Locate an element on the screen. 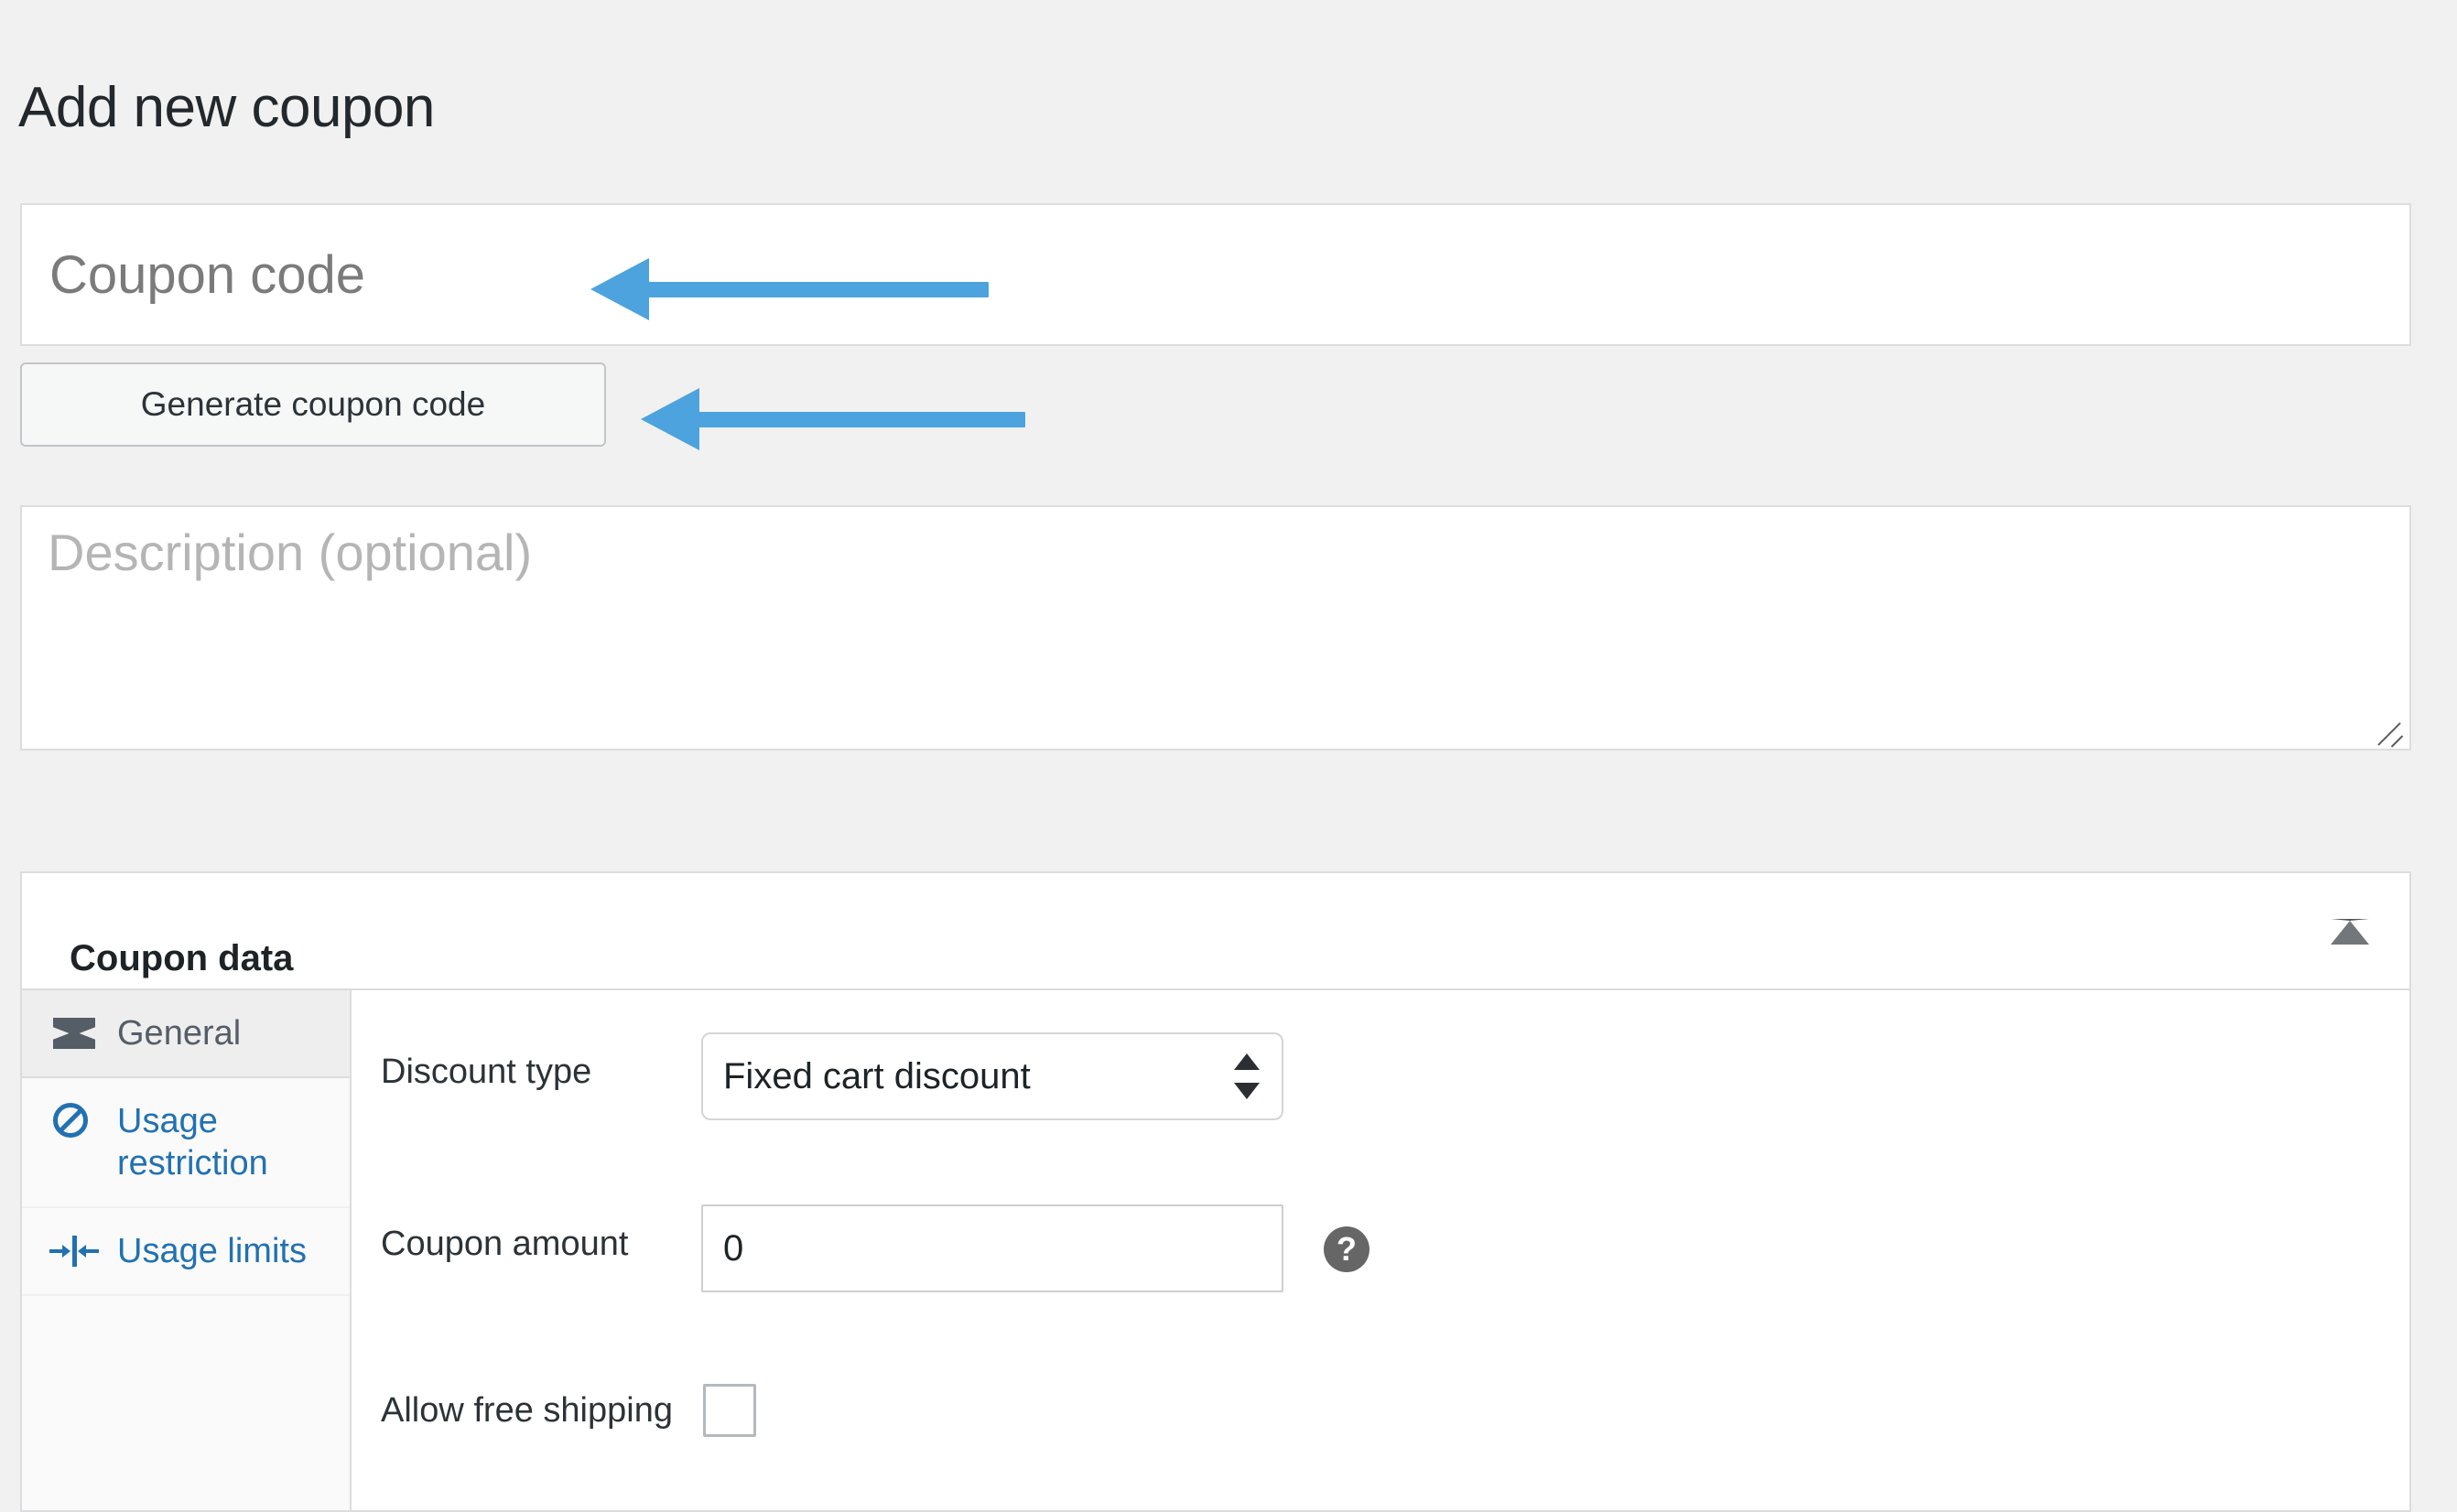 This screenshot has height=1512, width=2457. allow-free-shipping-row: Allow free shipping is located at coordinates (1380, 1417).